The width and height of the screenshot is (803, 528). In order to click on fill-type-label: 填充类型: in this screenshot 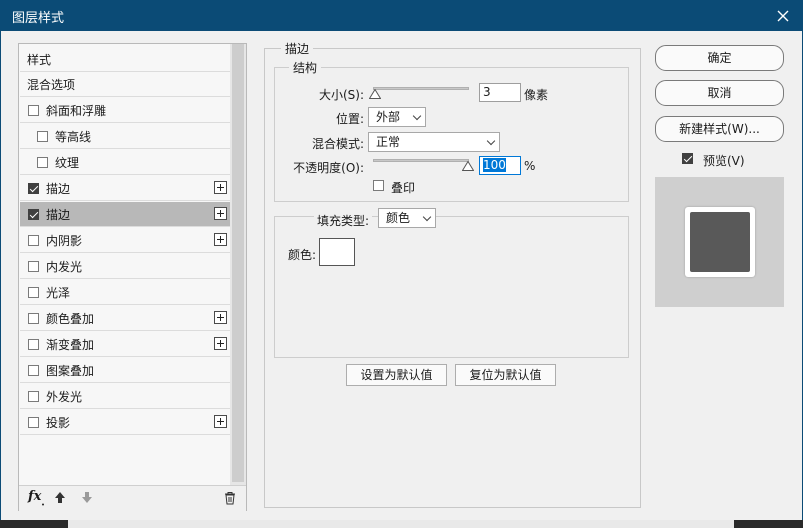, I will do `click(343, 220)`.